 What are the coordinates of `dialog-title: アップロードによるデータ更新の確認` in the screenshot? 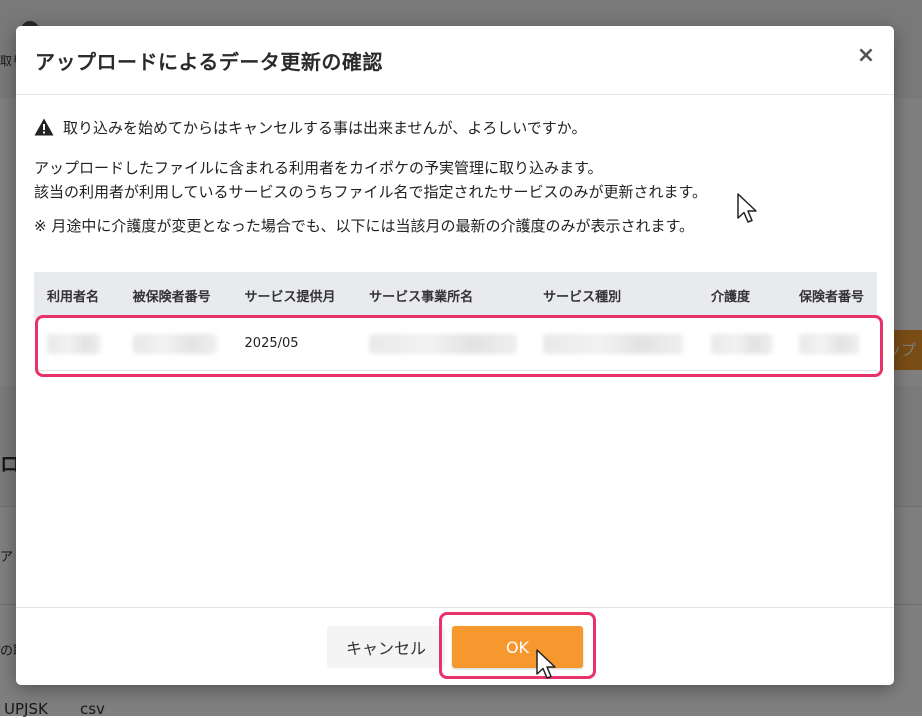 It's located at (209, 62).